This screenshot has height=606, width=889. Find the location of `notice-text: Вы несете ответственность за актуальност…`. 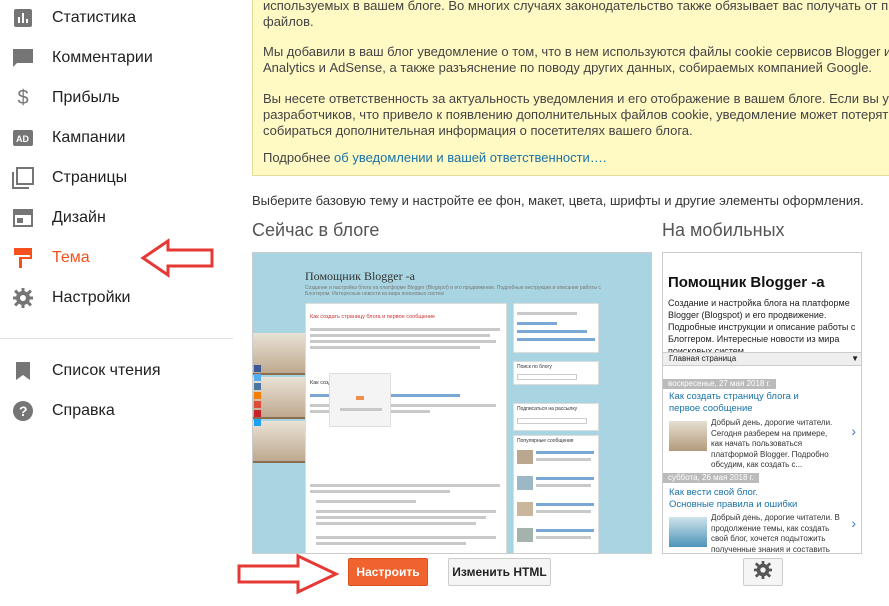

notice-text: Вы несете ответственность за актуальност… is located at coordinates (576, 98).